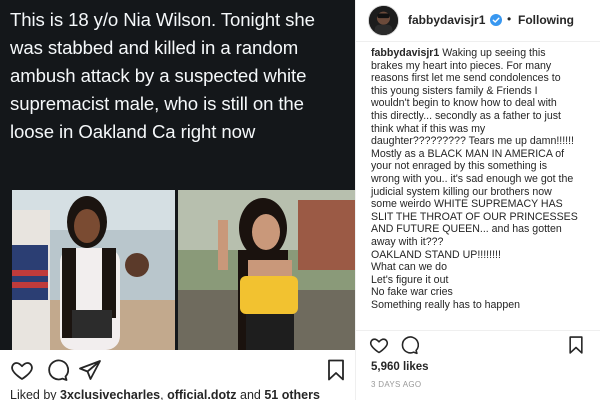 The width and height of the screenshot is (600, 400). I want to click on caption-line: away with it???, so click(407, 241).